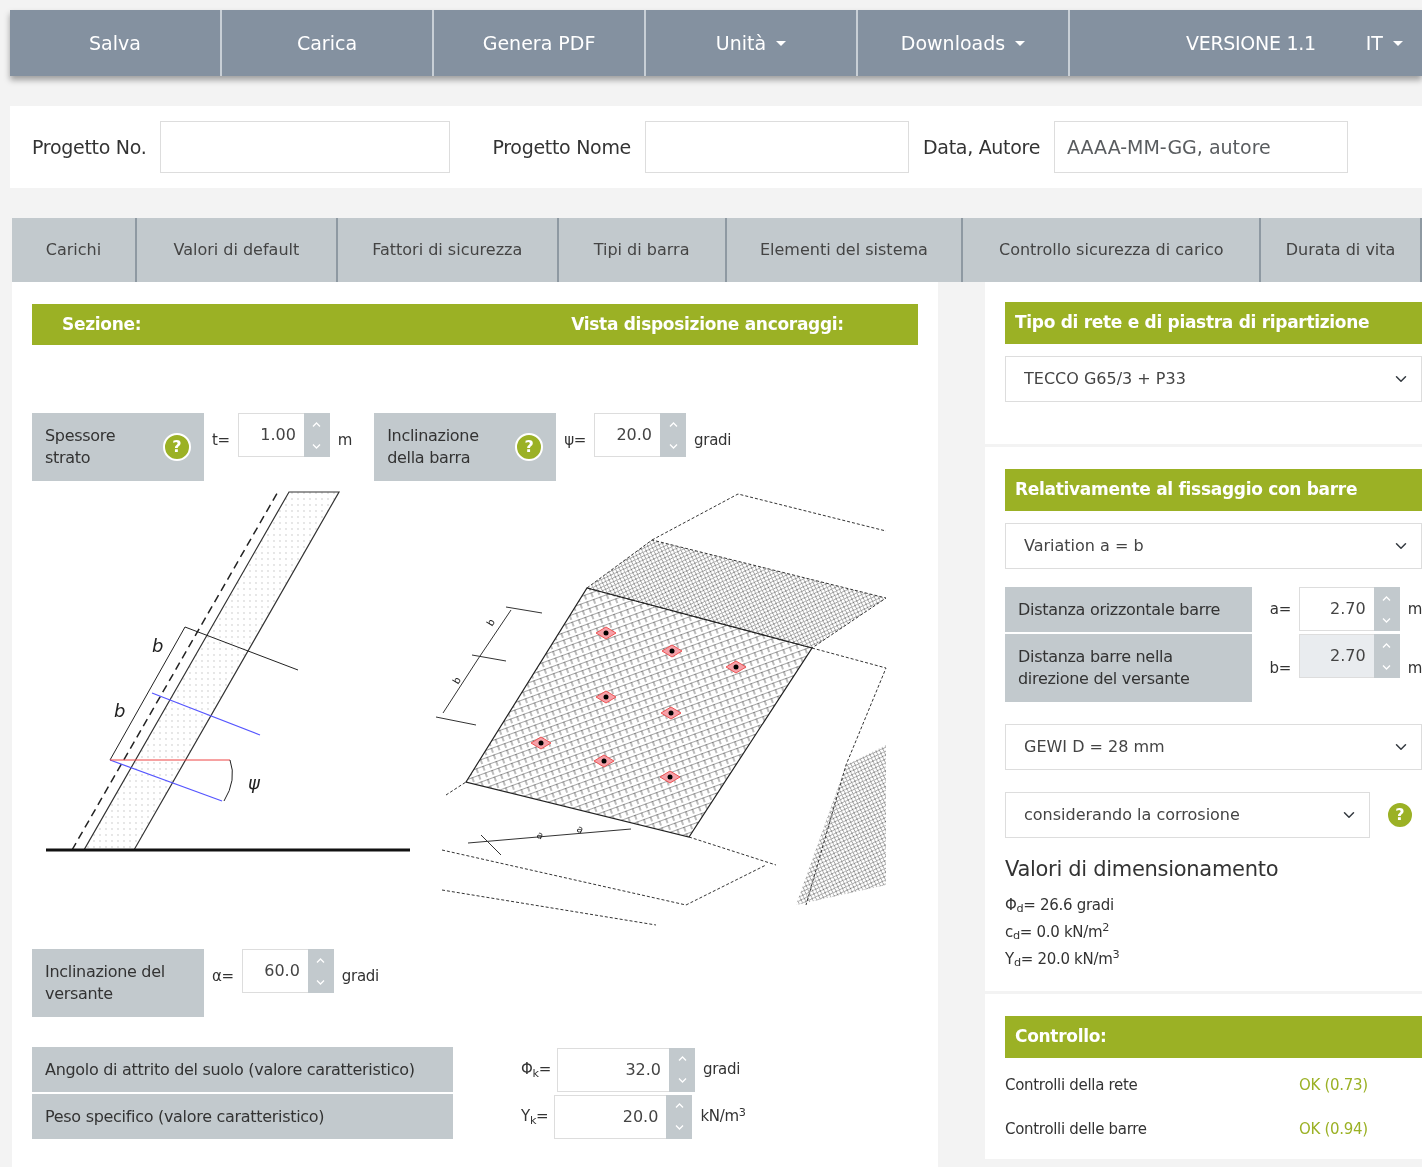  Describe the element at coordinates (1333, 1085) in the screenshot. I see `check-result: OK (0.73)` at that location.